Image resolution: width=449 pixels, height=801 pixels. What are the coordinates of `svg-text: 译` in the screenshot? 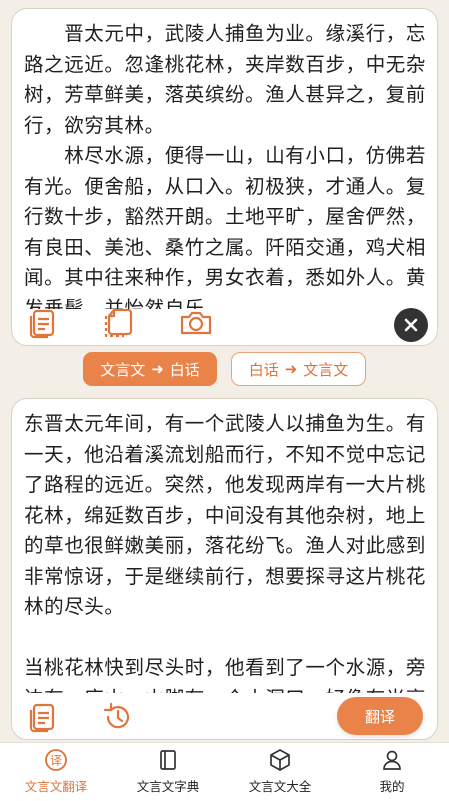 It's located at (56, 761).